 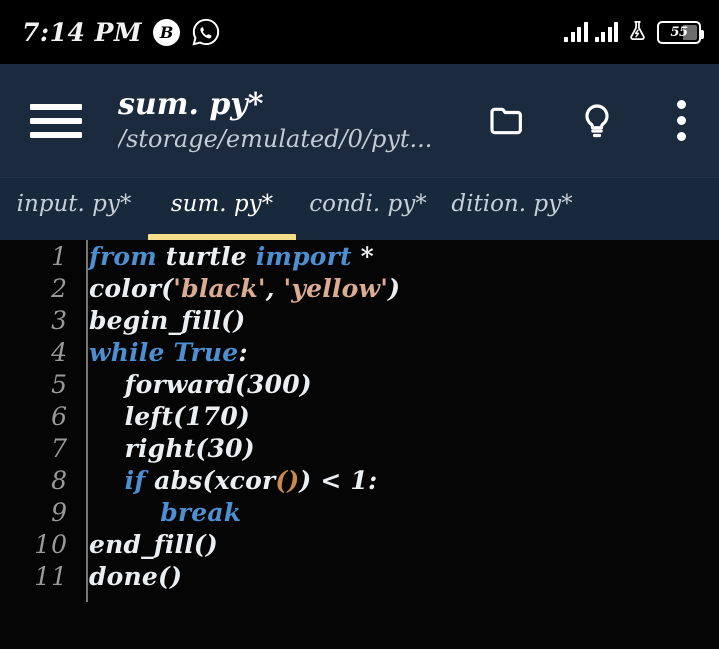 I want to click on code-text: left(170), so click(x=169, y=416).